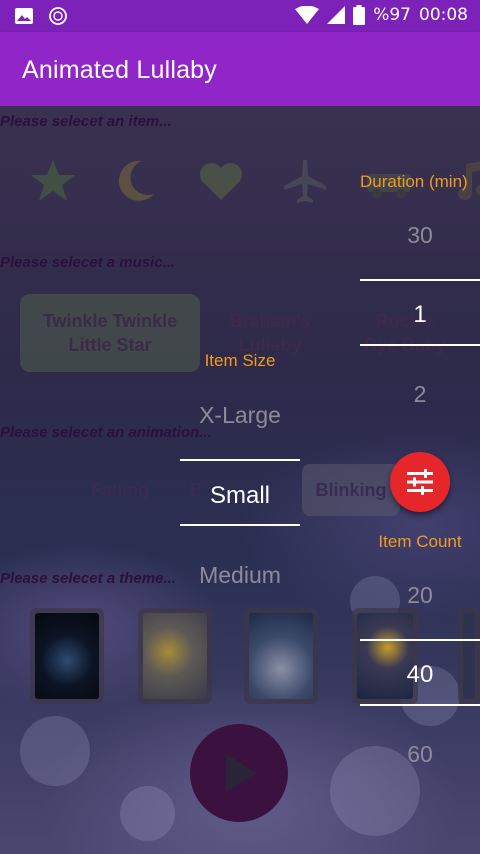 The width and height of the screenshot is (480, 854). What do you see at coordinates (240, 575) in the screenshot?
I see `item-size-next-value: Medium` at bounding box center [240, 575].